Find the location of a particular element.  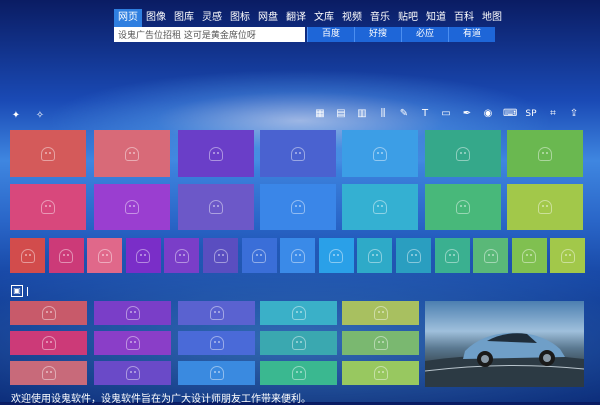

sp-icon: SP is located at coordinates (531, 114).